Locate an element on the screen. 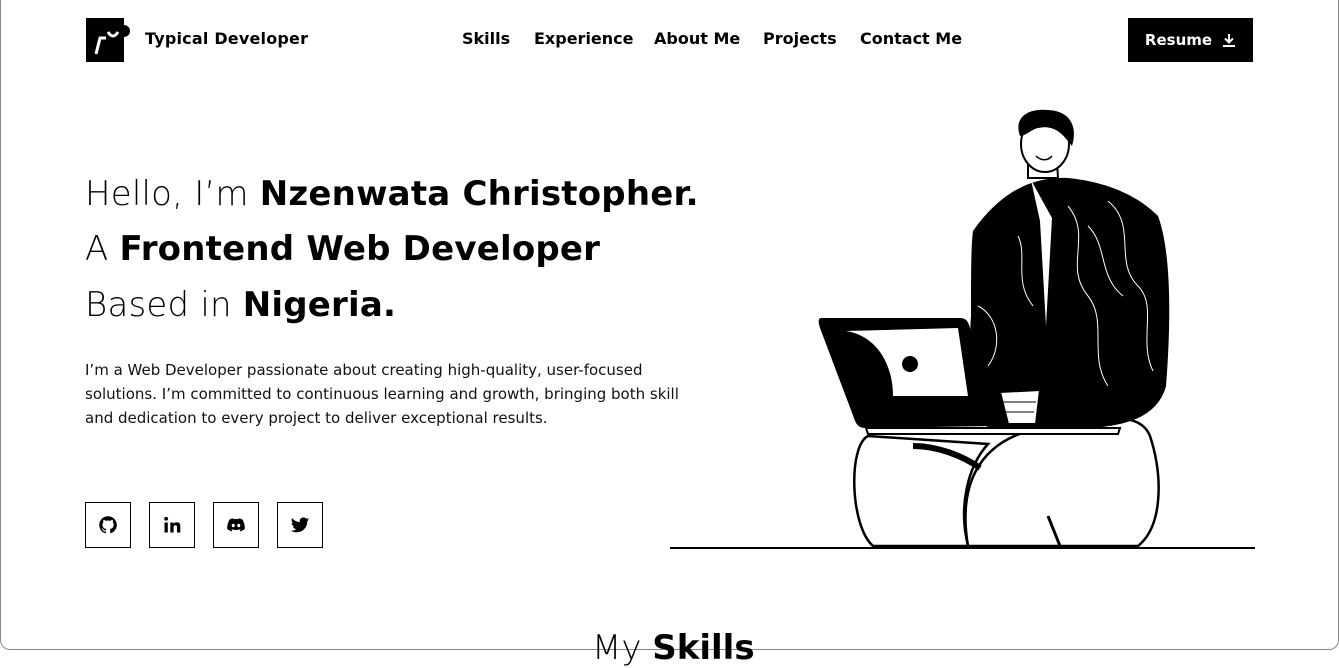 This screenshot has height=668, width=1339. nav-about-me: About Me is located at coordinates (697, 38).